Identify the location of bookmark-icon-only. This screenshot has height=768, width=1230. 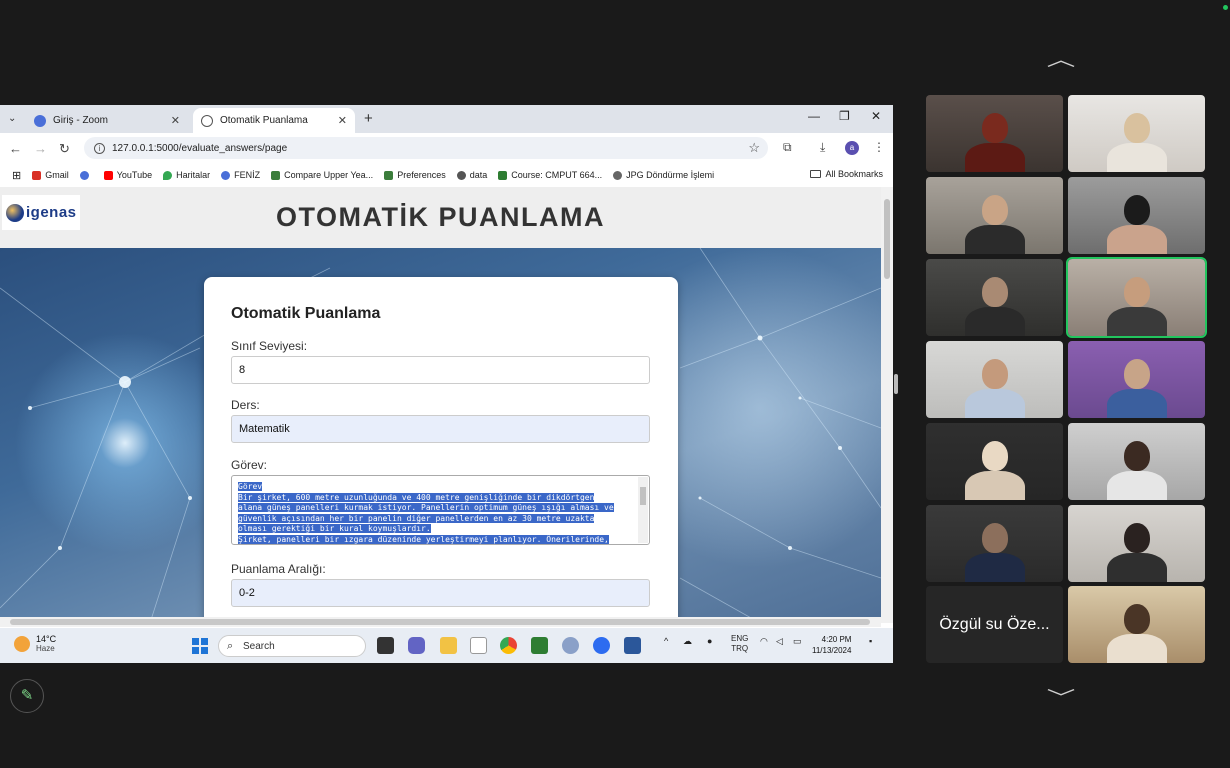
(86, 175).